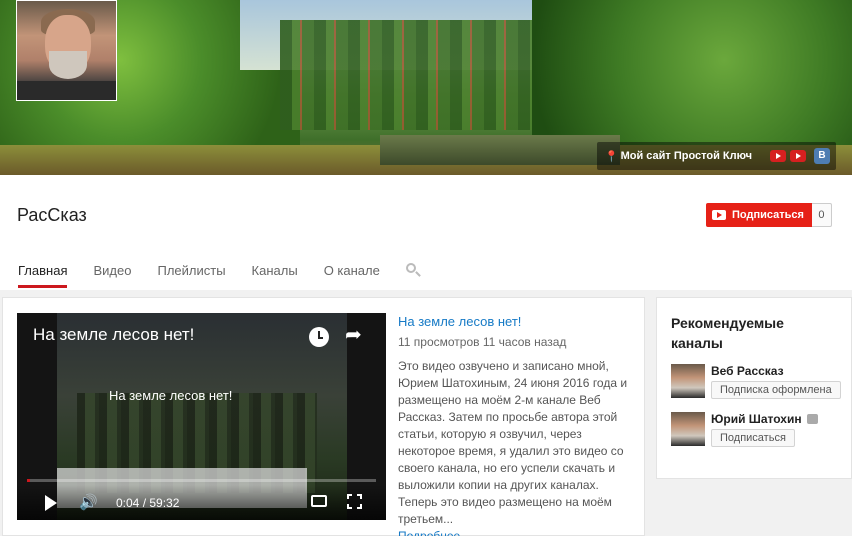 This screenshot has width=852, height=536. I want to click on subscribe-label: Подписаться, so click(768, 215).